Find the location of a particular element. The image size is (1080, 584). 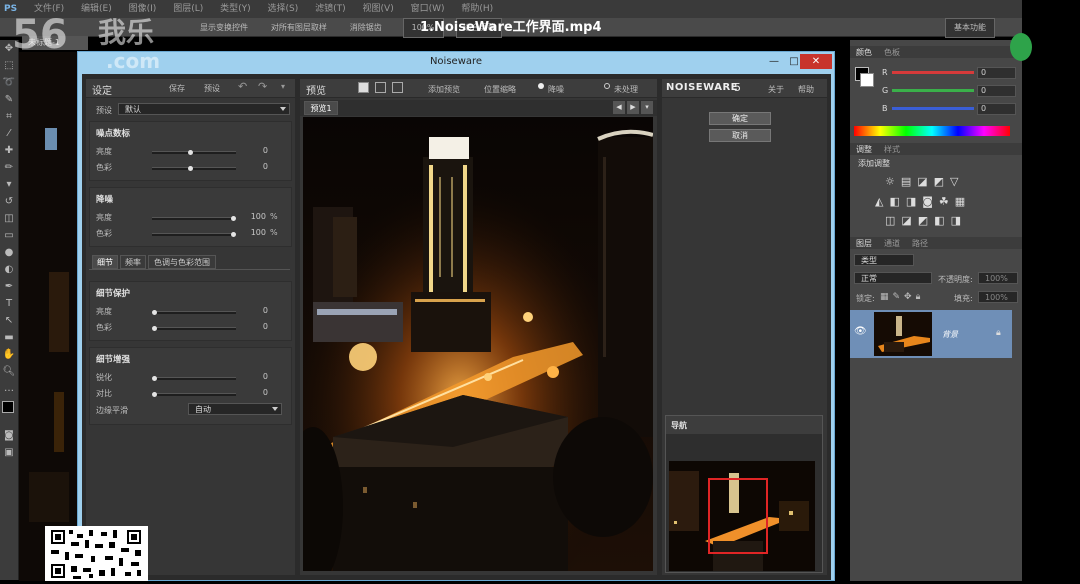

contrast-value: 0 is located at coordinates (259, 392).